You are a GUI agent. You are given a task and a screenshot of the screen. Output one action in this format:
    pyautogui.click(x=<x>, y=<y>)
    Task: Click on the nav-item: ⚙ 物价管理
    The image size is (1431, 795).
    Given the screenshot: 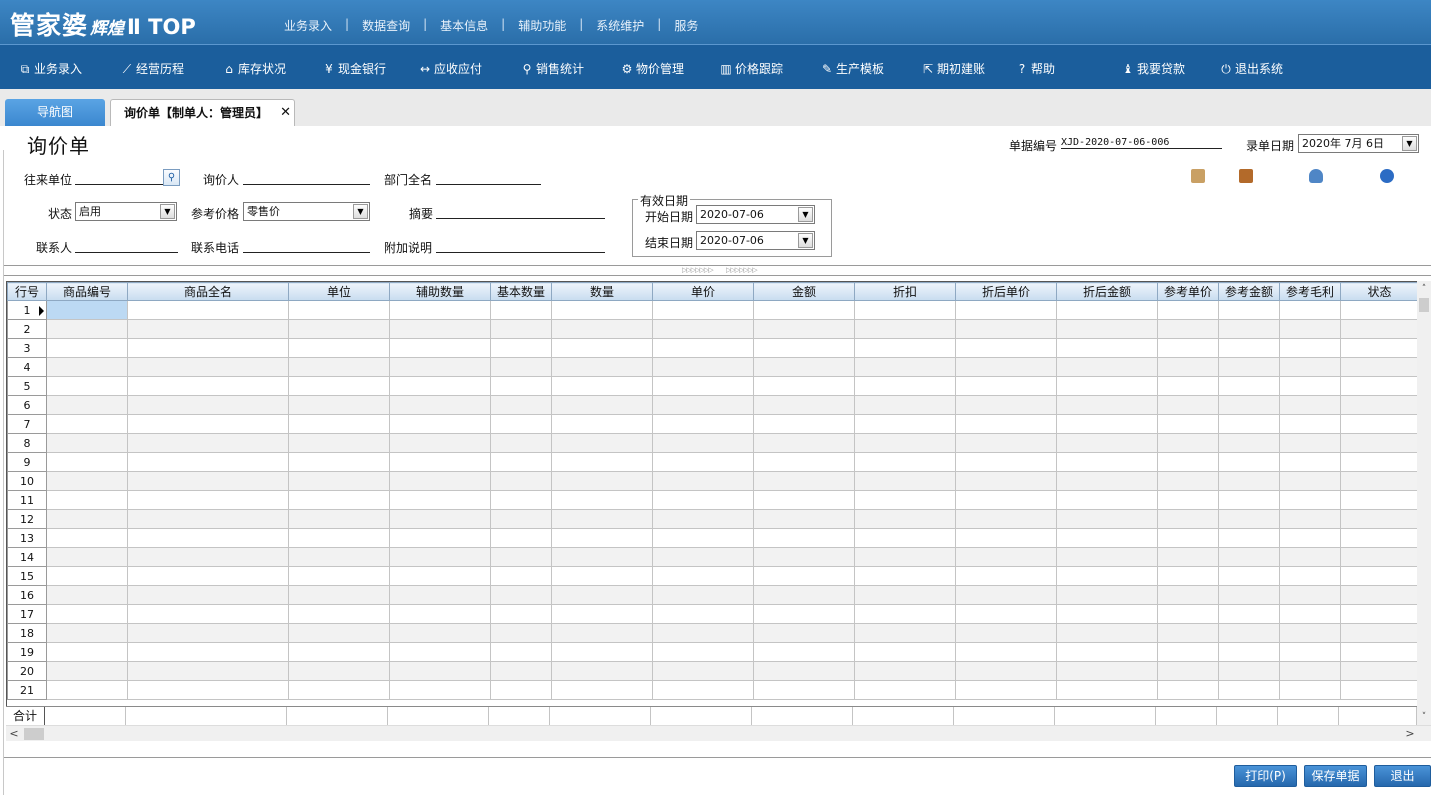 What is the action you would take?
    pyautogui.click(x=652, y=68)
    